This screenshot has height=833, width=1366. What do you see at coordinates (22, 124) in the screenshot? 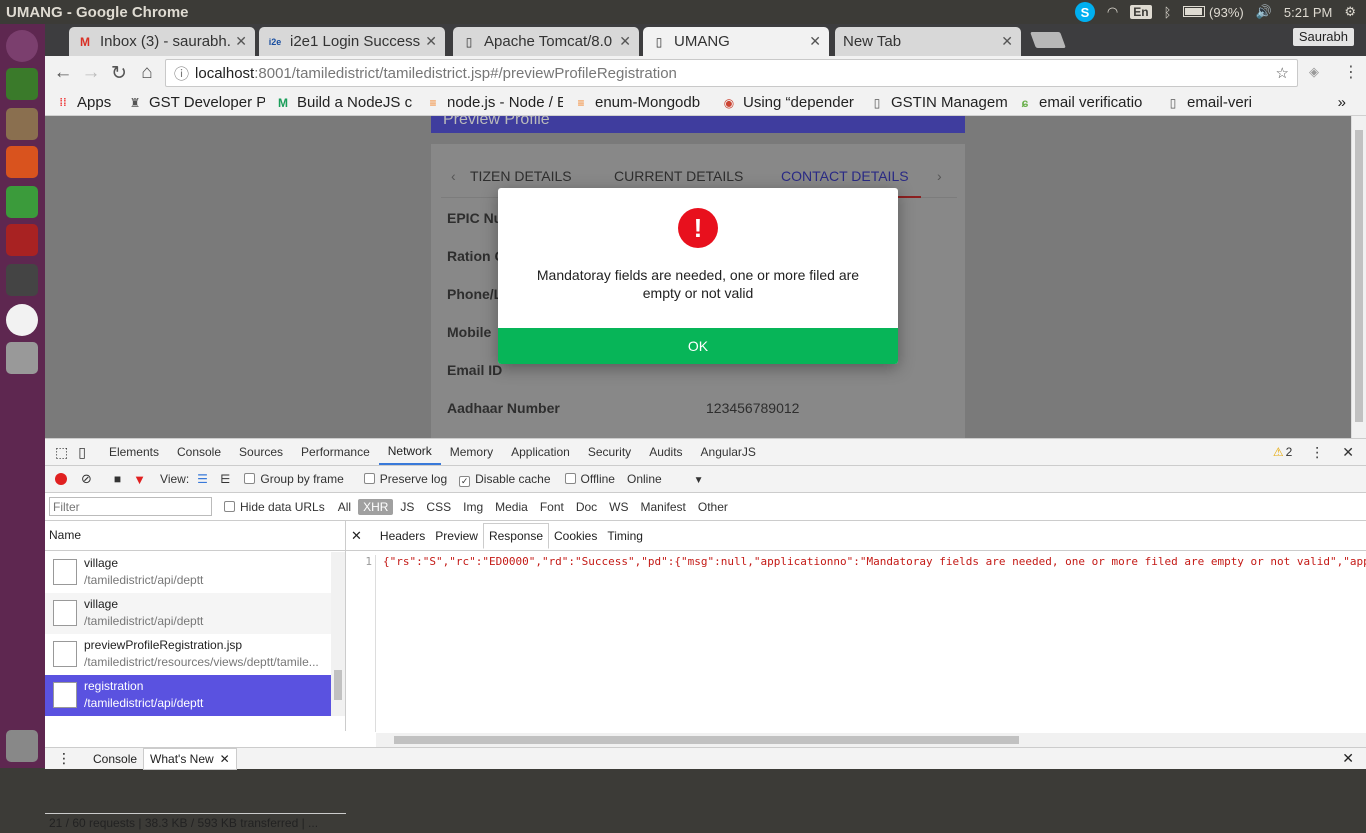
I see `files-icon` at bounding box center [22, 124].